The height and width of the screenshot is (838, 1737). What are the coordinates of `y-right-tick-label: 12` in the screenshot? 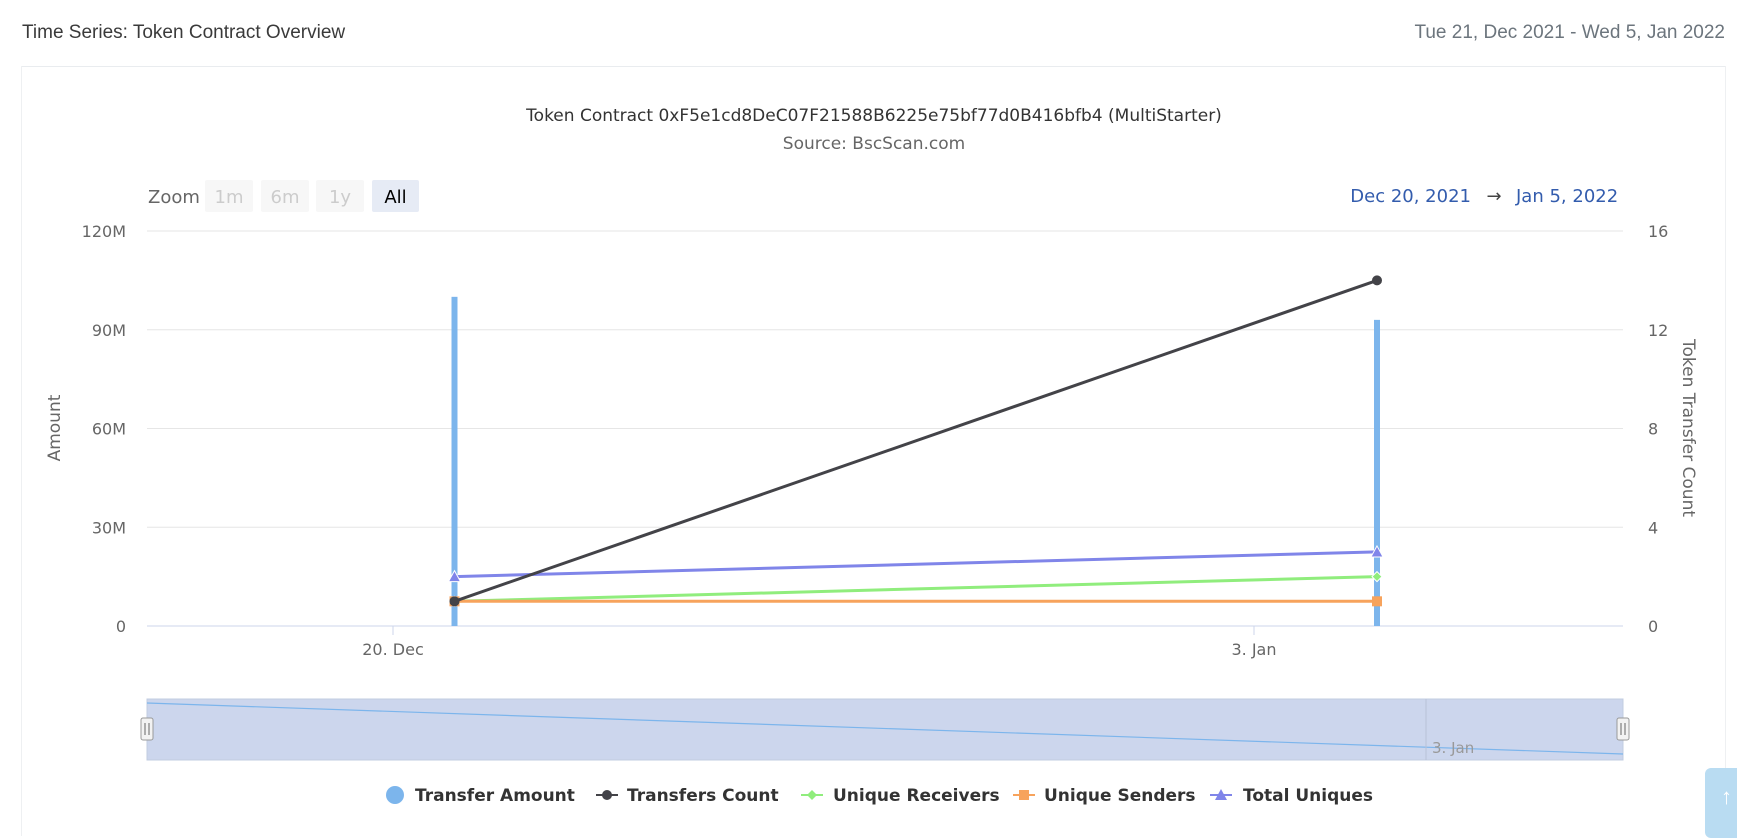 It's located at (1658, 330).